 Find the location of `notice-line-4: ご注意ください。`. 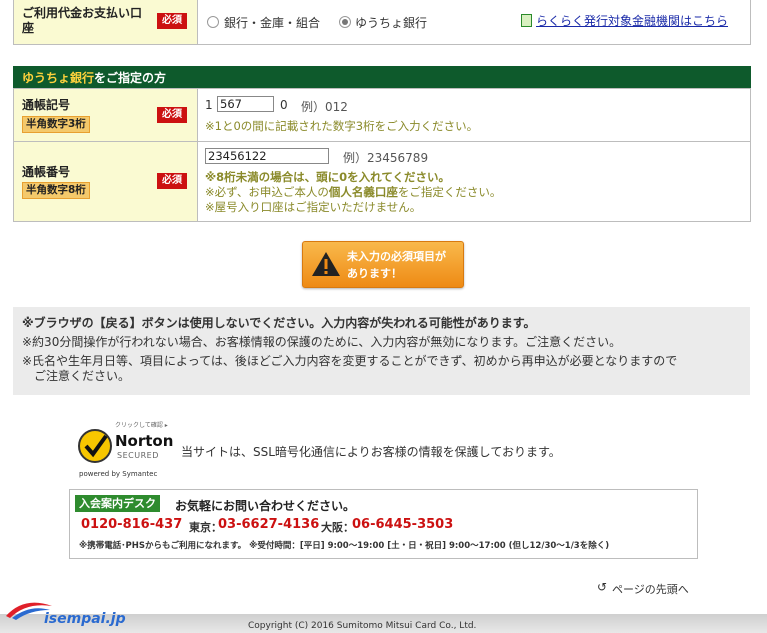

notice-line-4: ご注意ください。 is located at coordinates (82, 376).